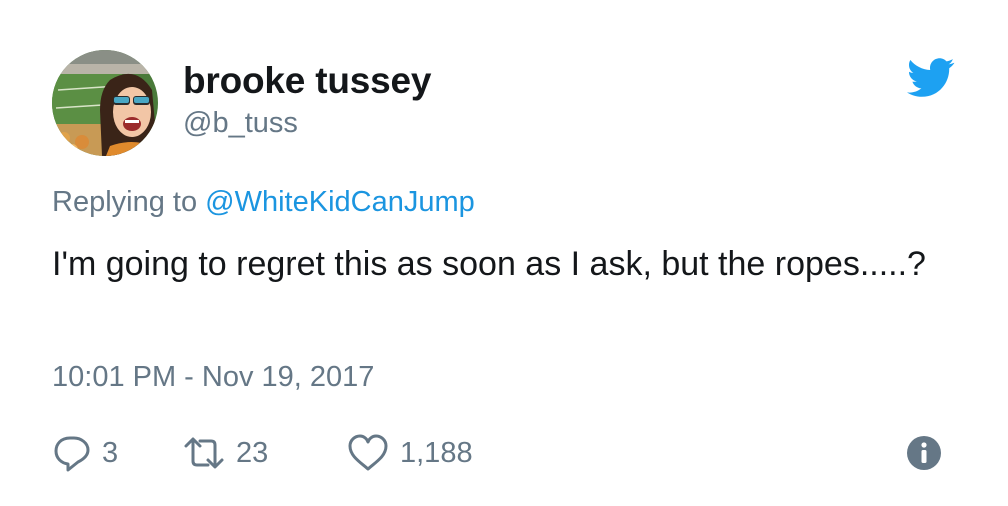  Describe the element at coordinates (502, 453) in the screenshot. I see `action-bar: 3 23 1,188` at that location.